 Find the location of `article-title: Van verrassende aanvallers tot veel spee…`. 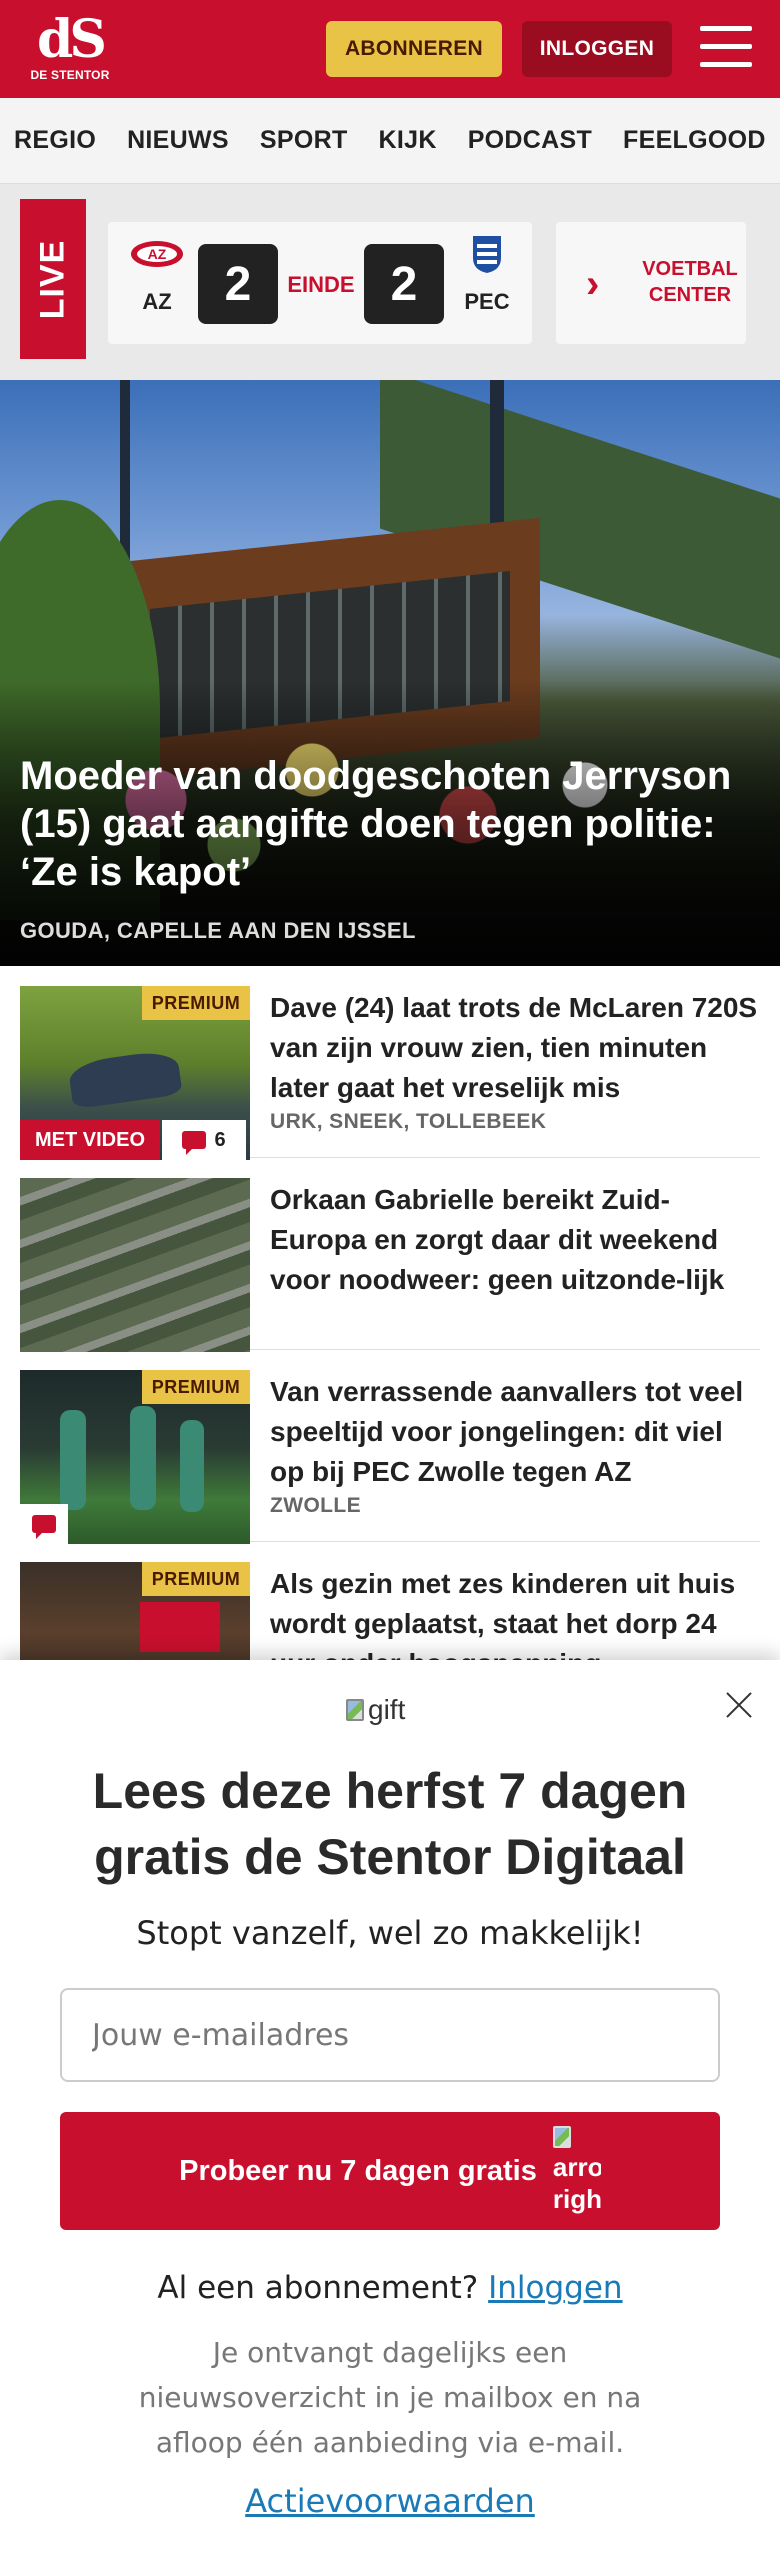

article-title: Van verrassende aanvallers tot veel spee… is located at coordinates (515, 1432).